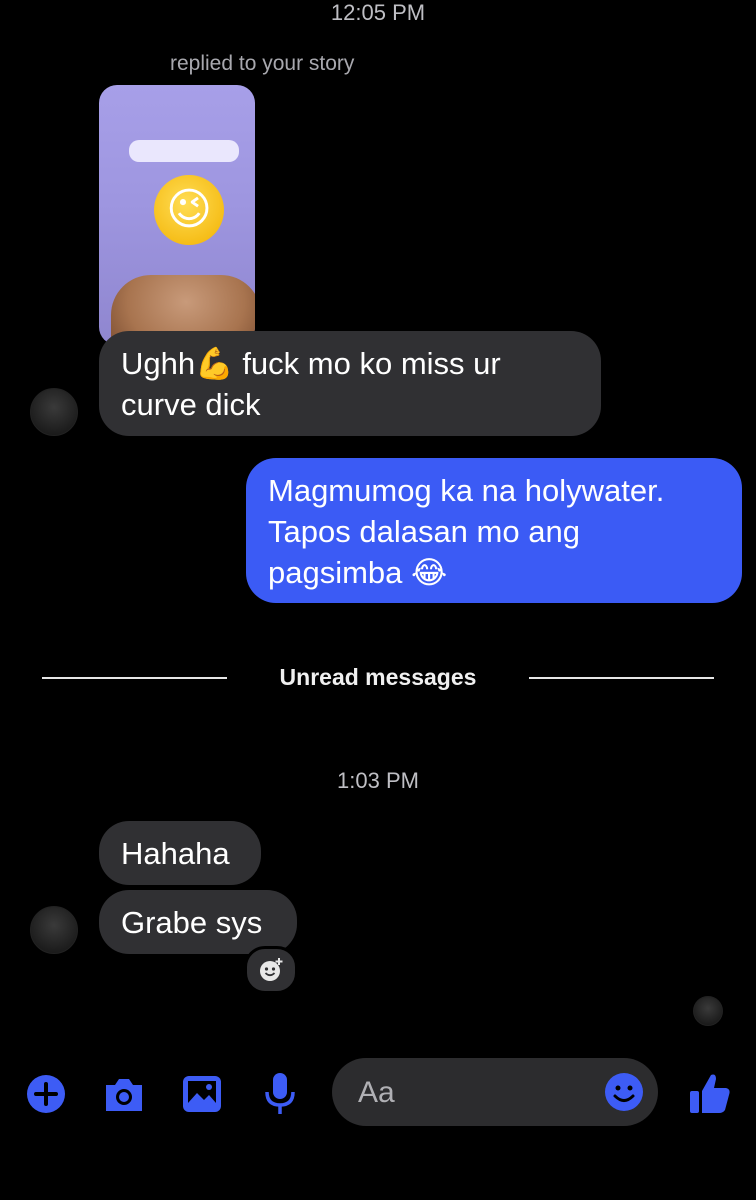 Image resolution: width=756 pixels, height=1200 pixels. I want to click on incoming-message-bubble: Ughh💪 fuck mo ko miss ur curve dick, so click(350, 383).